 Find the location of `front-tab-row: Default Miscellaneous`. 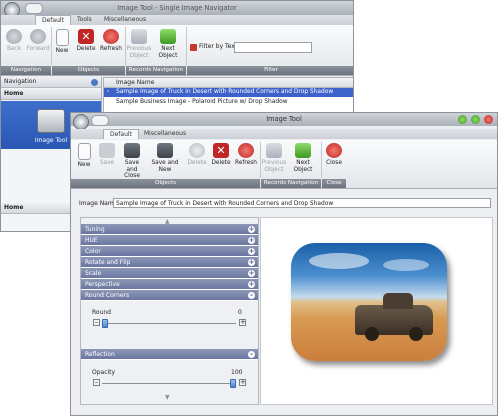

front-tab-row: Default Miscellaneous is located at coordinates (284, 134).